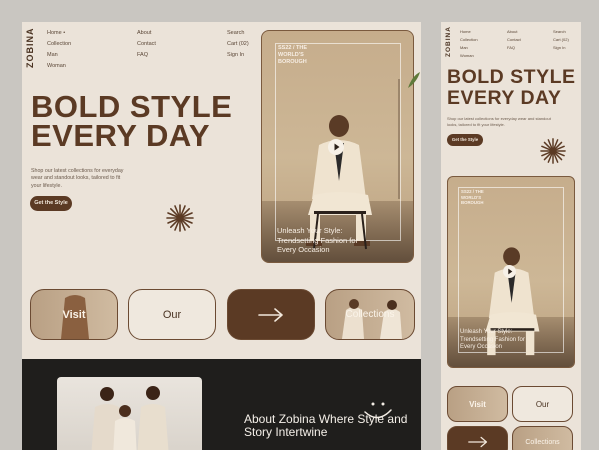 Image resolution: width=599 pixels, height=450 pixels. I want to click on nav-link-collection: Collection, so click(59, 44).